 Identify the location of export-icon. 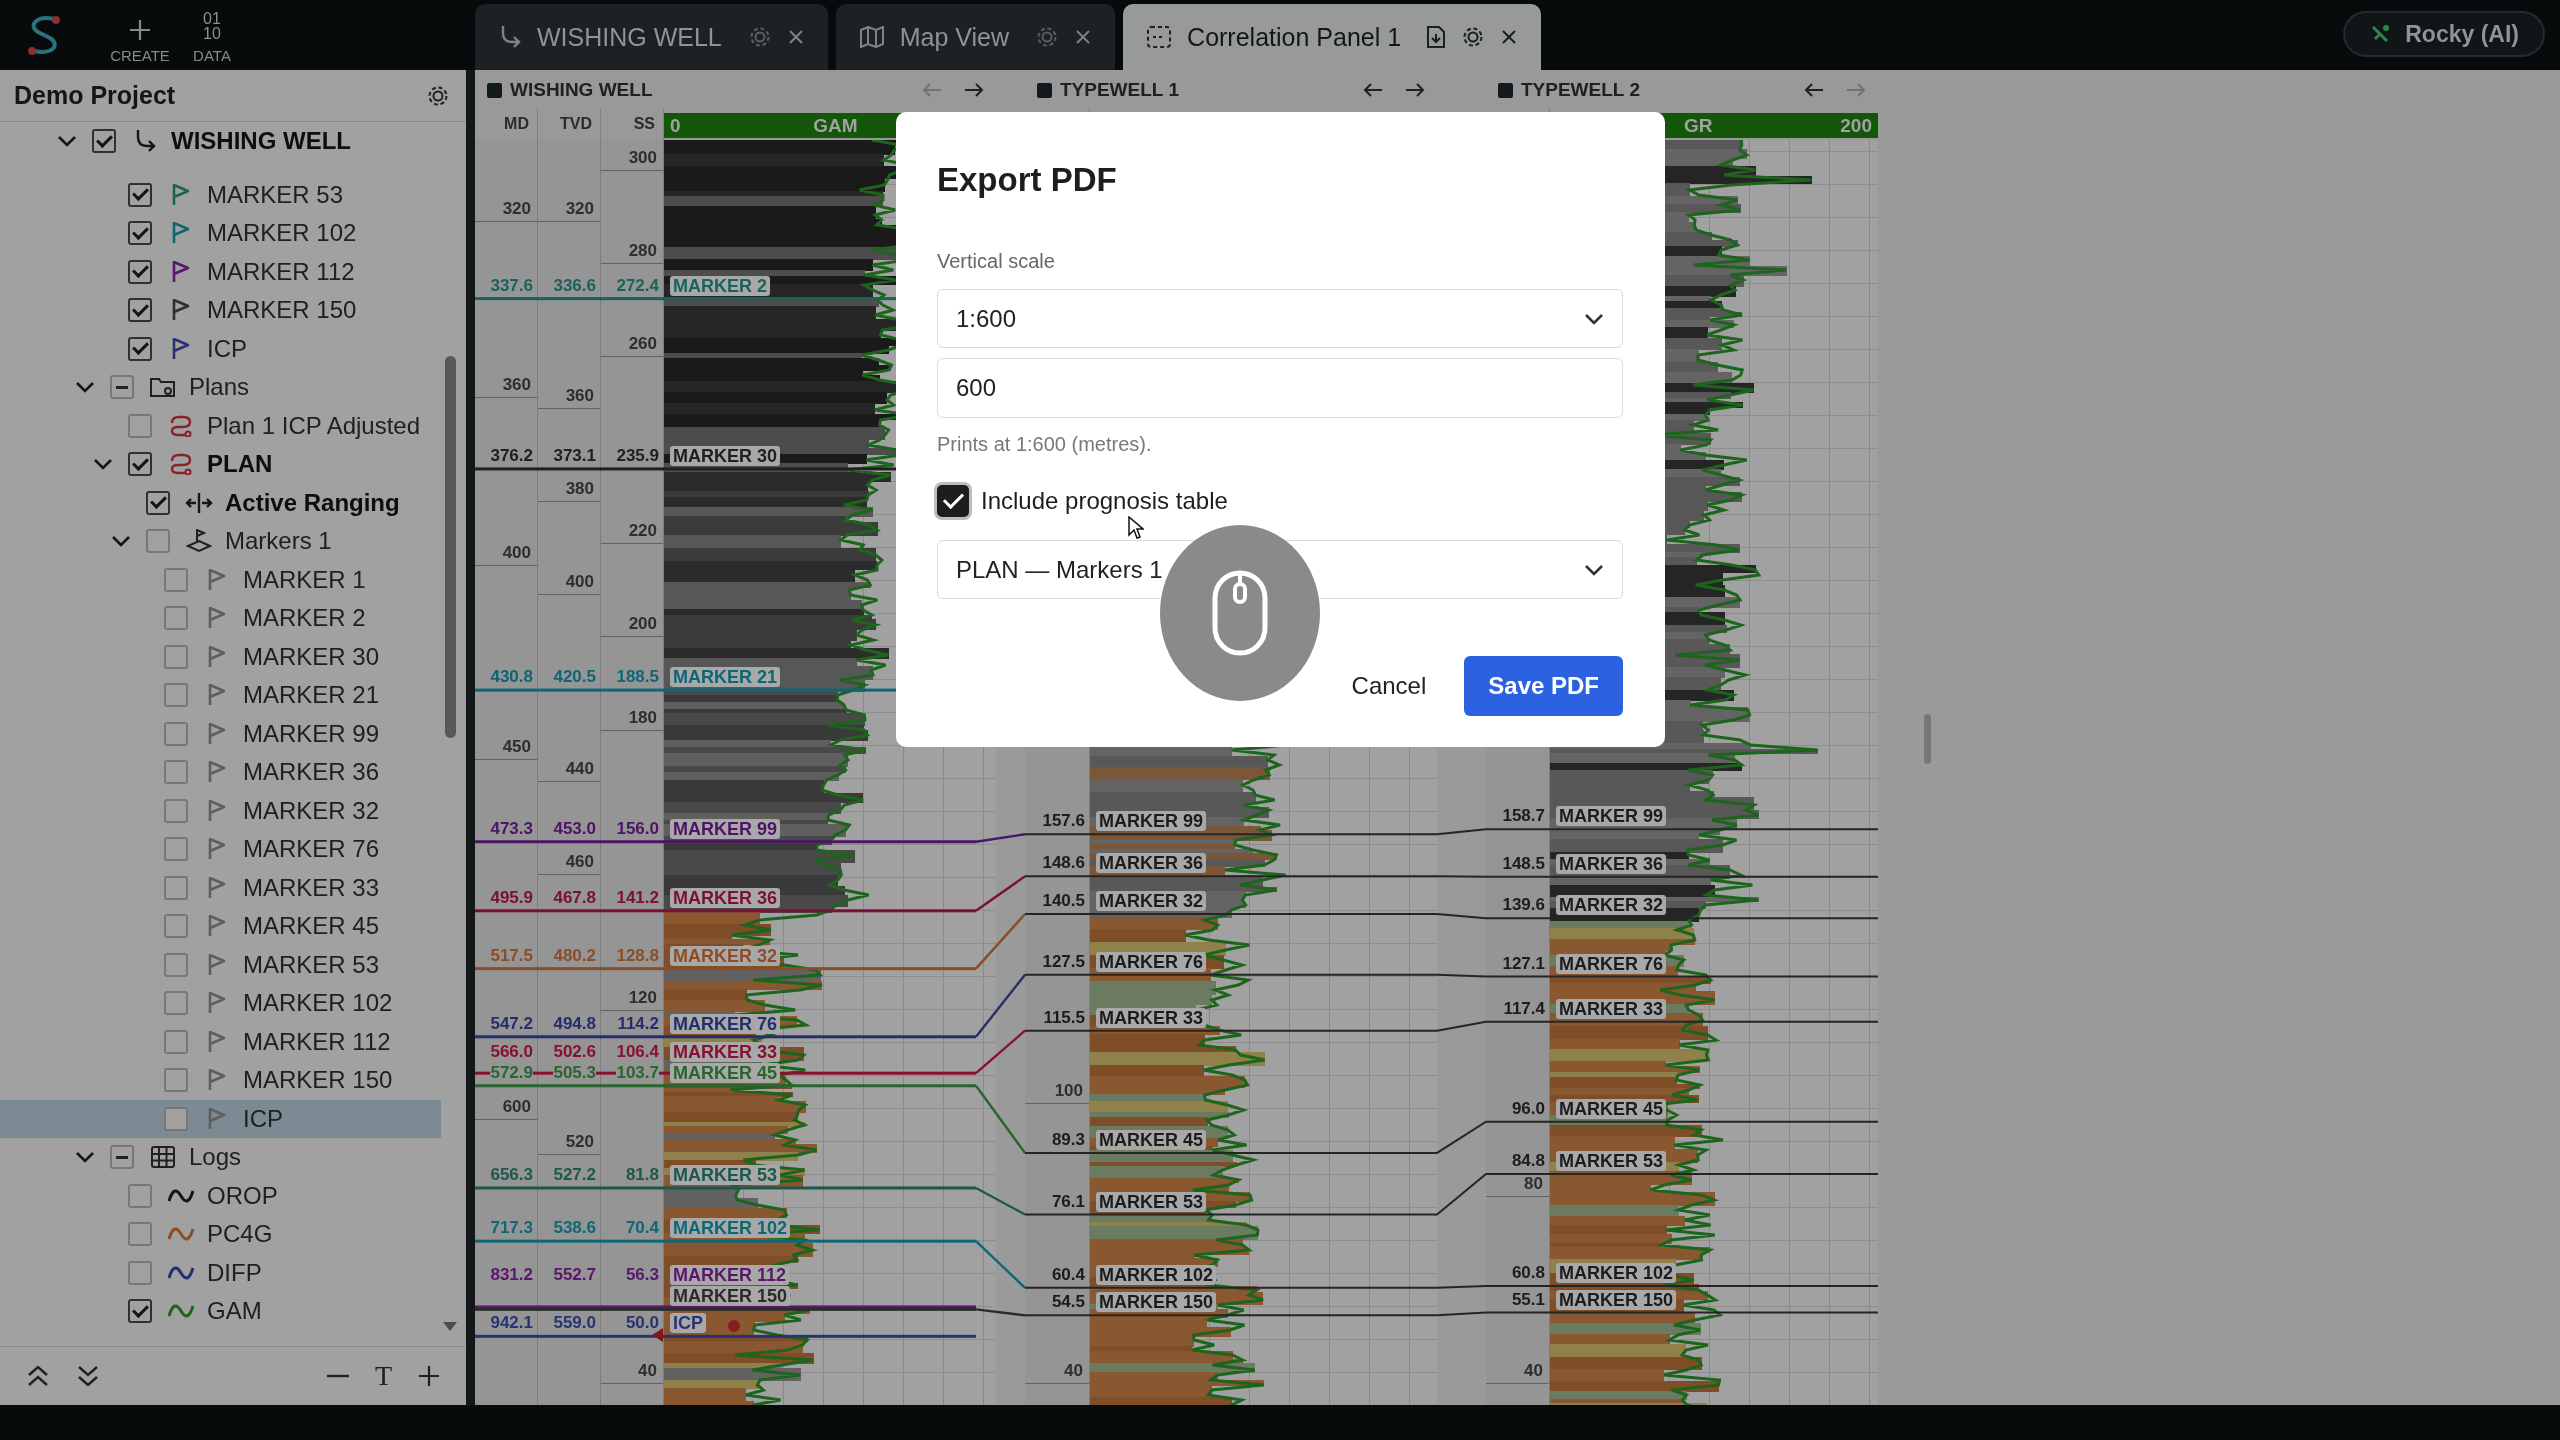
(1436, 37).